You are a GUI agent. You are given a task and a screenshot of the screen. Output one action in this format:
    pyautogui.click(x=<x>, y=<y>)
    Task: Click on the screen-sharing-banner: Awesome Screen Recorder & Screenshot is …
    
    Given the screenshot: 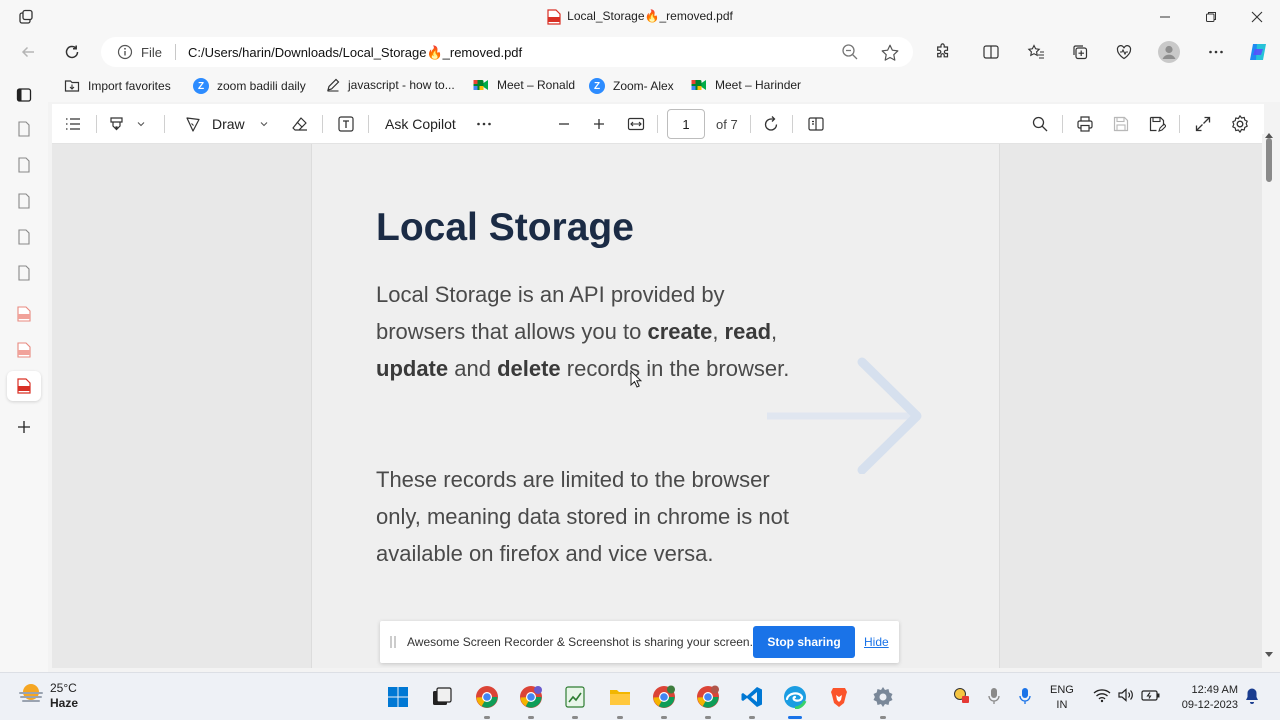 What is the action you would take?
    pyautogui.click(x=639, y=642)
    